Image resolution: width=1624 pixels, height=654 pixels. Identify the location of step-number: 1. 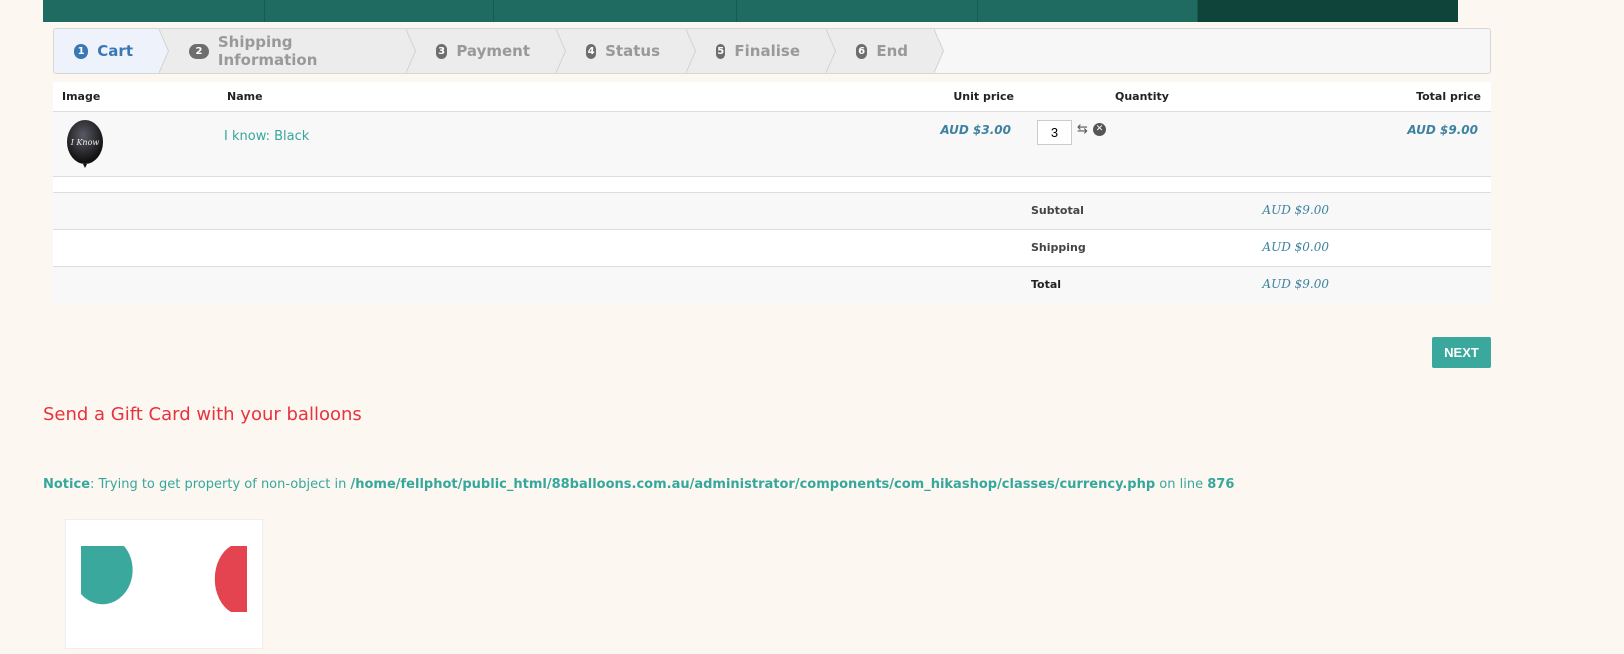
(81, 51).